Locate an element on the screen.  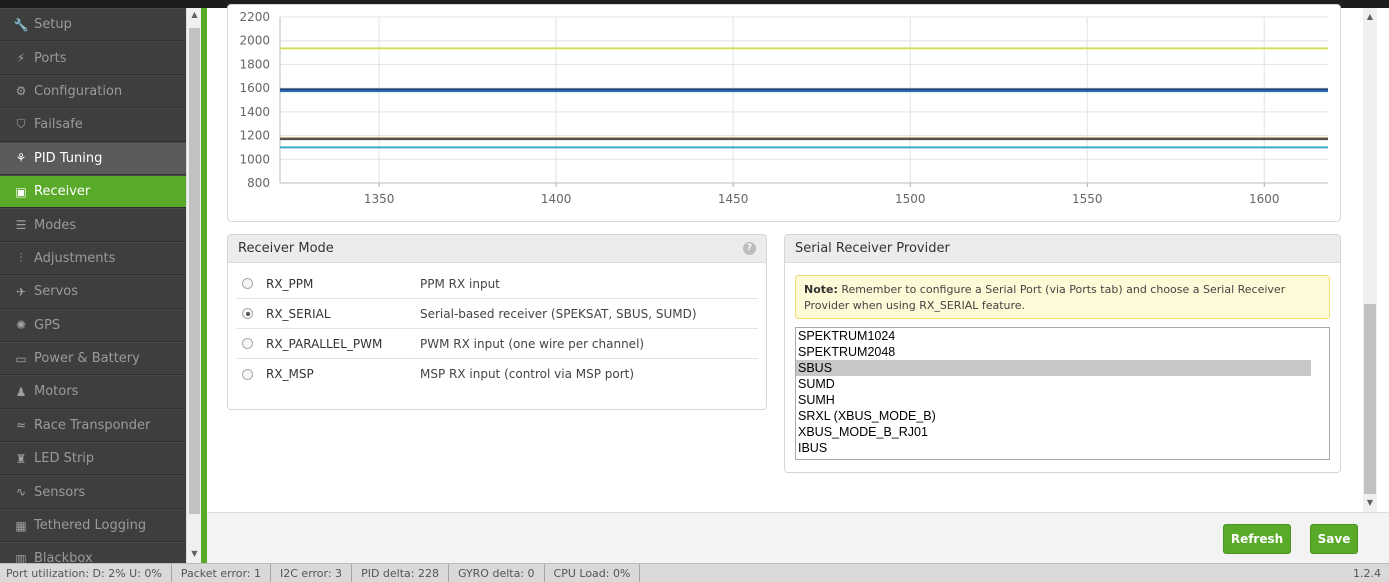
sidebar-item-power-battery: ▭ Power & Battery is located at coordinates (93, 358).